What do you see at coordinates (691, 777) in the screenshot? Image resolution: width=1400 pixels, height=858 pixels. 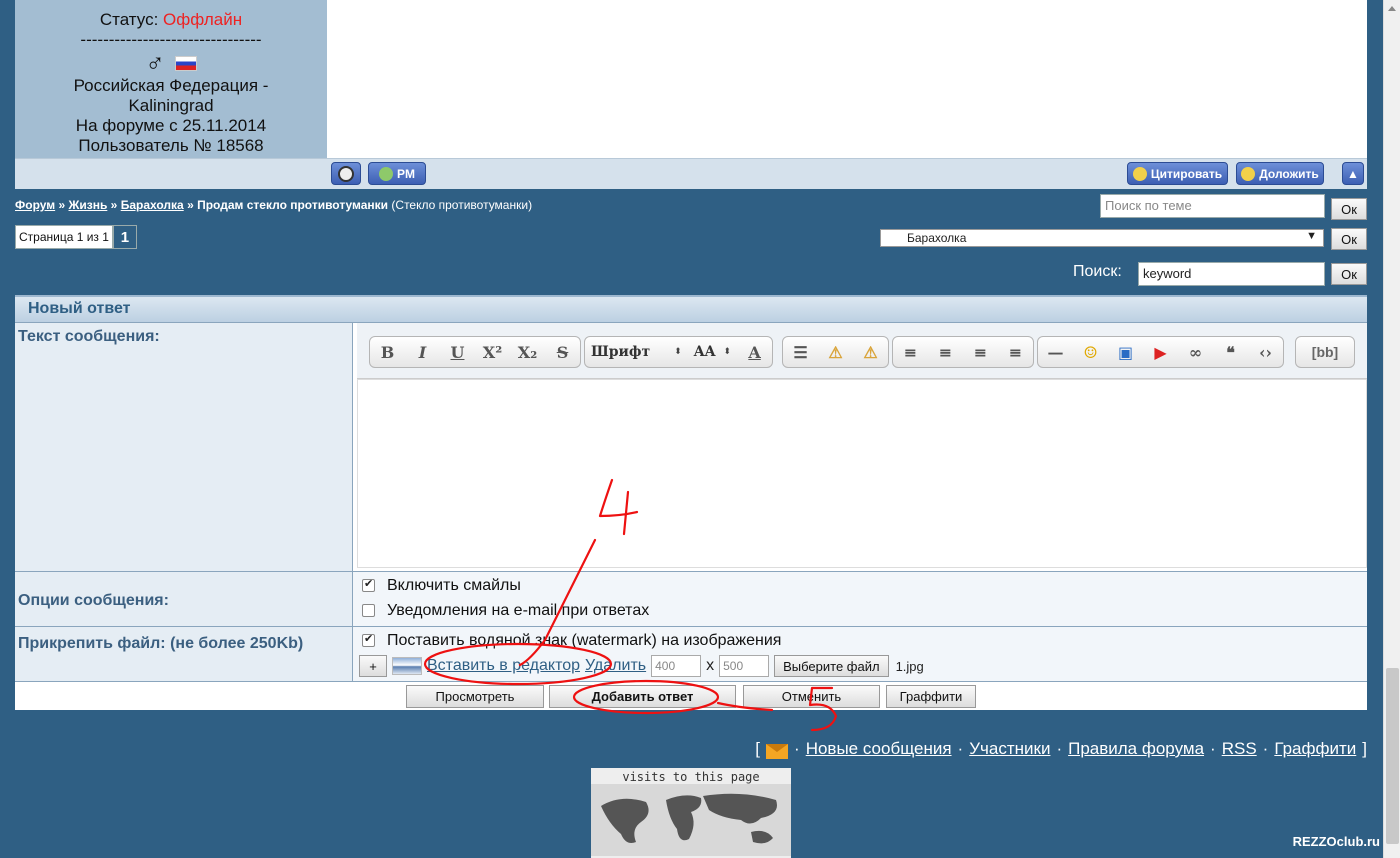 I see `visits-caption: visits to this page` at bounding box center [691, 777].